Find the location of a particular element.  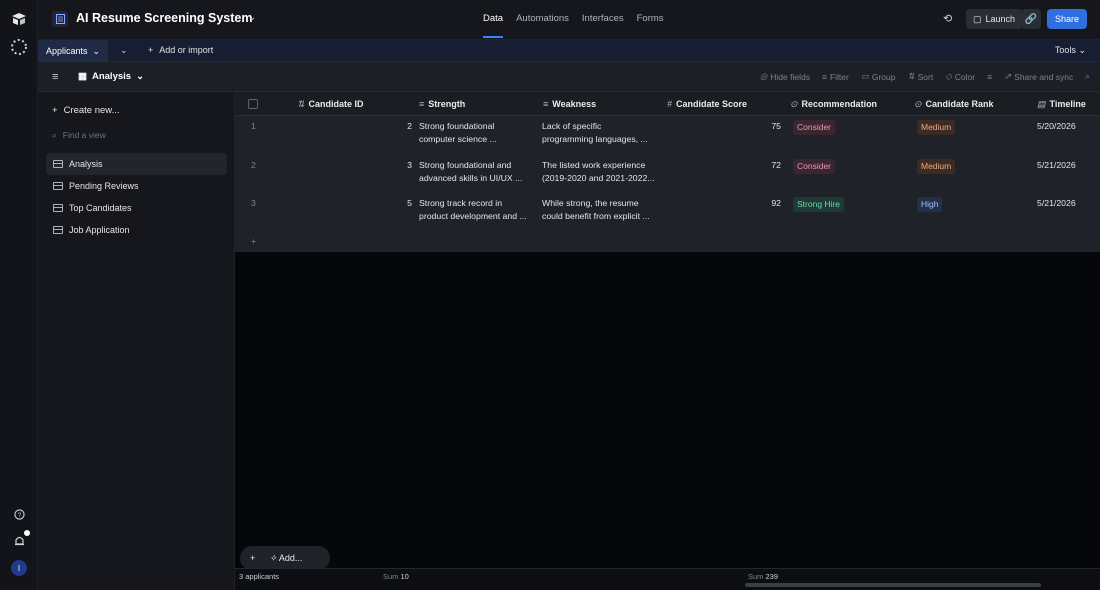

app-rail: ? I is located at coordinates (19, 295).